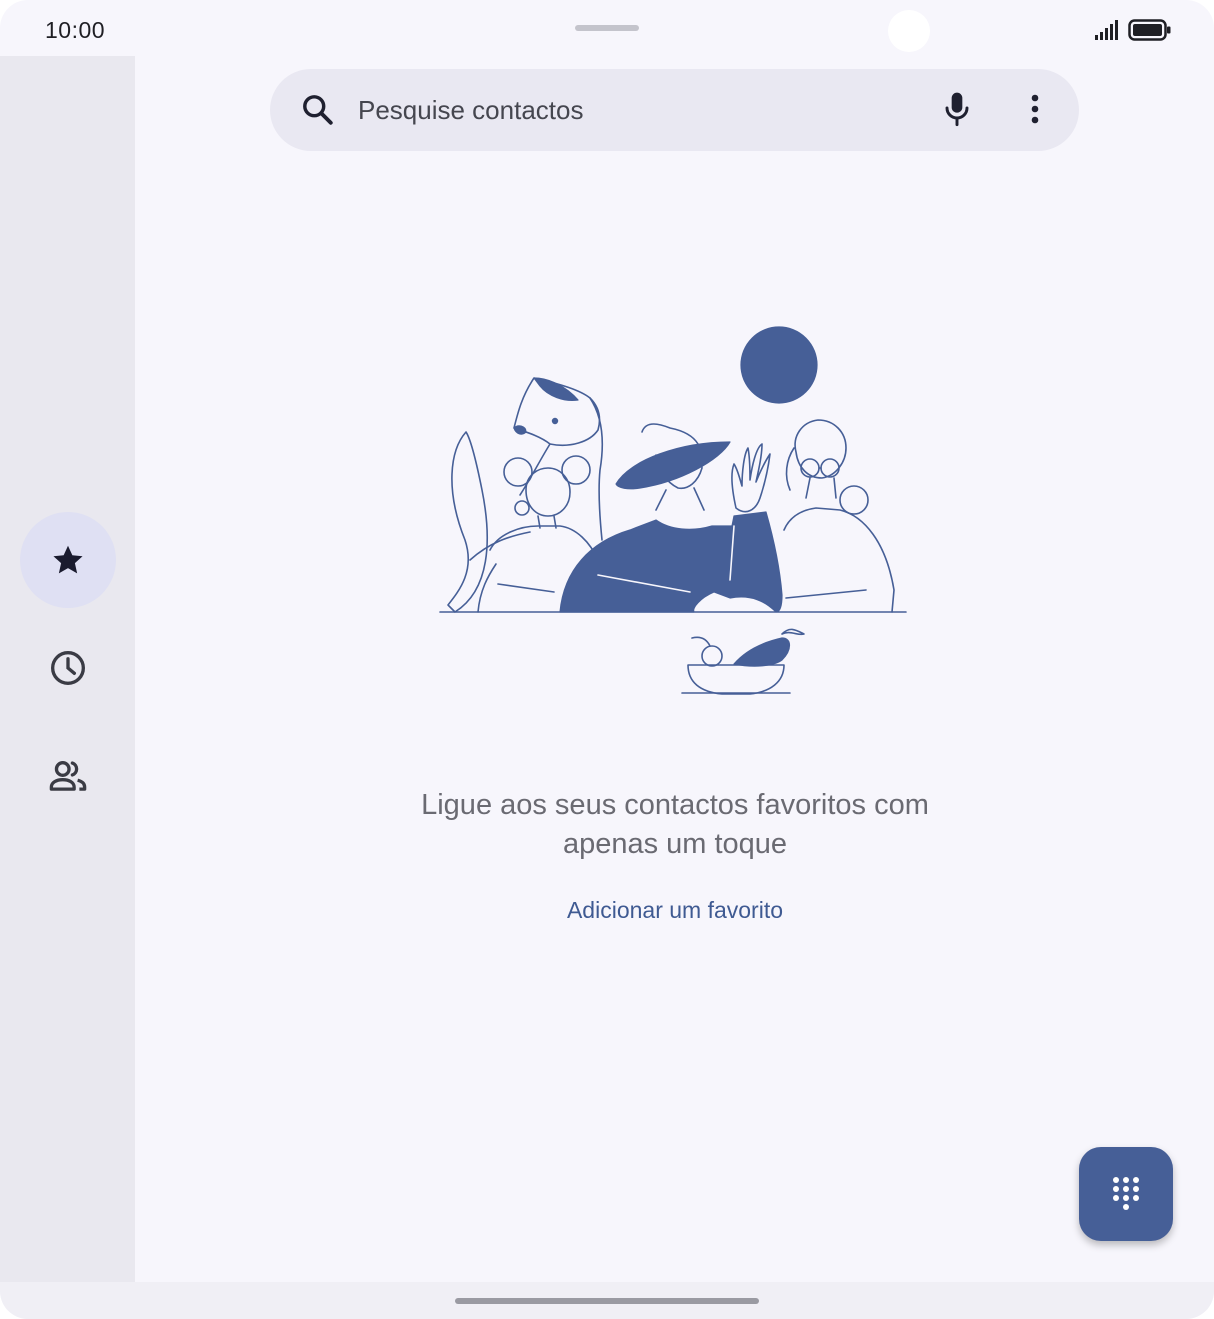 This screenshot has width=1214, height=1319. I want to click on search-input, so click(638, 110).